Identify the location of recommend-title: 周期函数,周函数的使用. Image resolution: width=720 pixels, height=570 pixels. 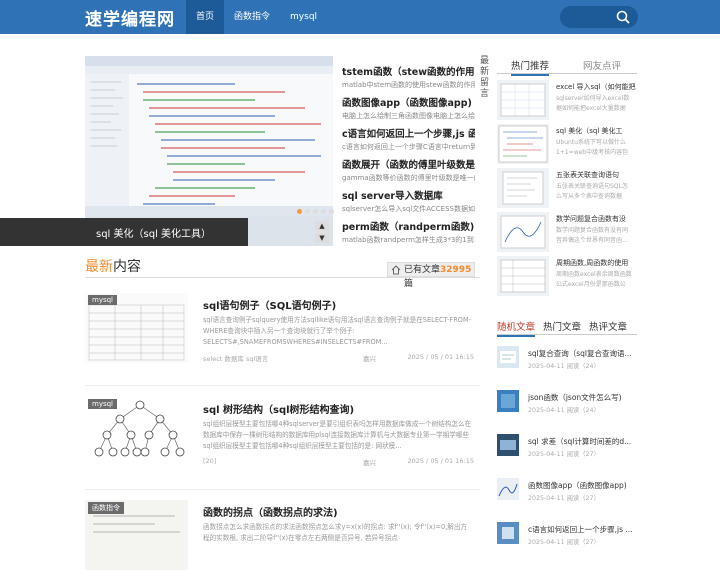
(596, 263).